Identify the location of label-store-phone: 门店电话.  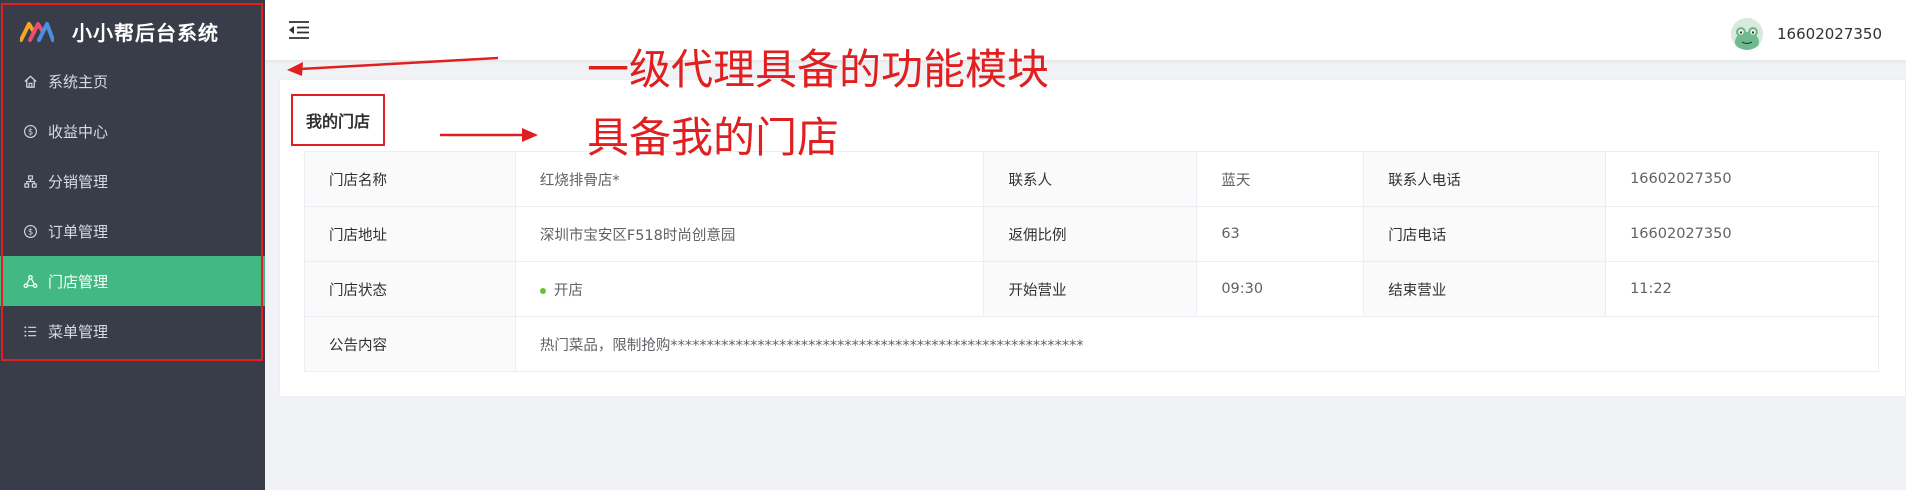
(1485, 234).